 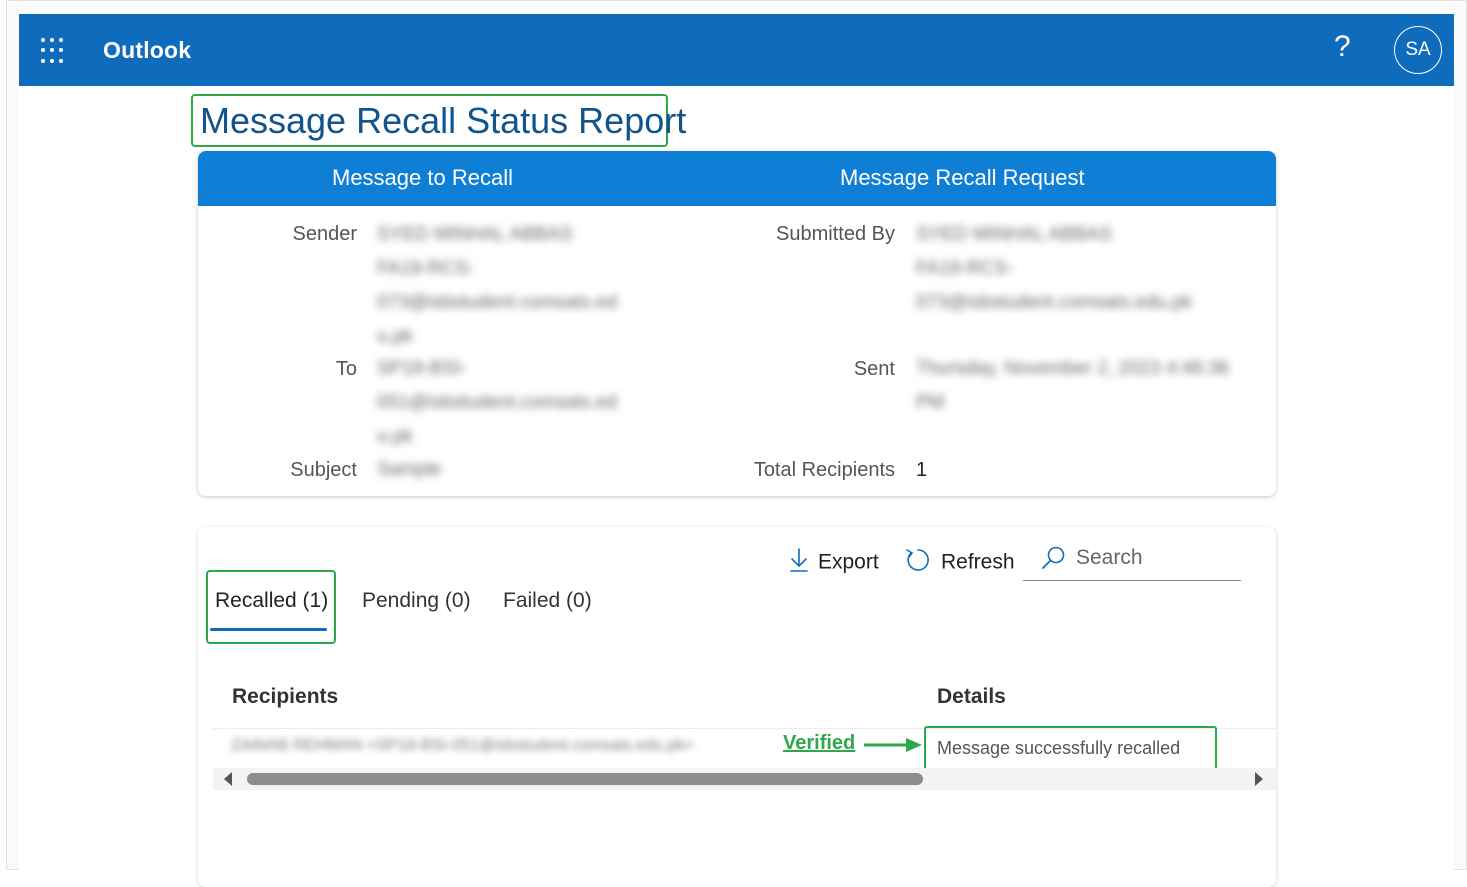 What do you see at coordinates (799, 563) in the screenshot?
I see `download-icon` at bounding box center [799, 563].